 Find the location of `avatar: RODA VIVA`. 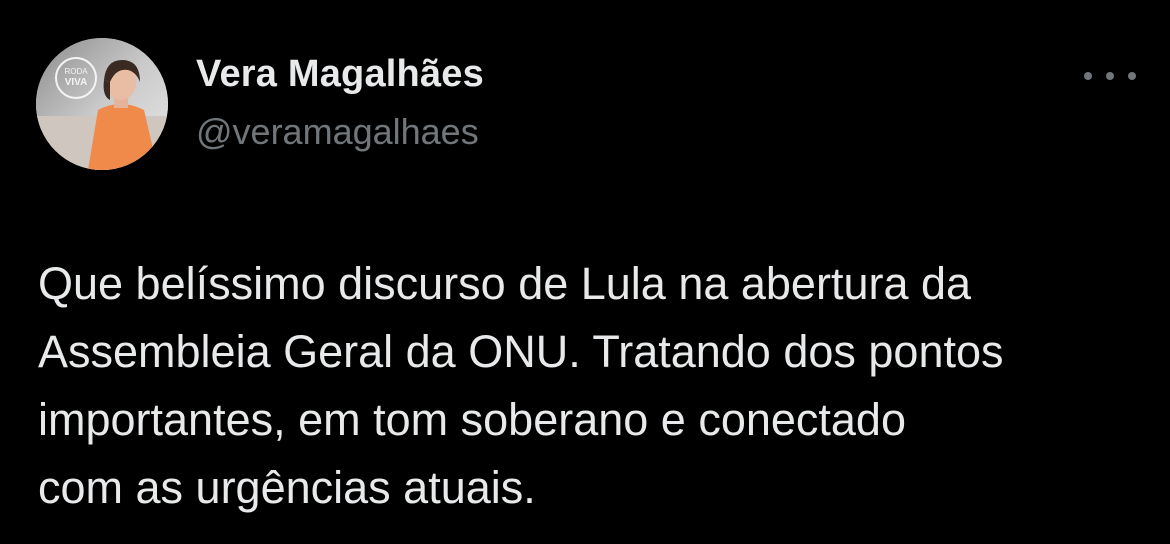

avatar: RODA VIVA is located at coordinates (102, 104).